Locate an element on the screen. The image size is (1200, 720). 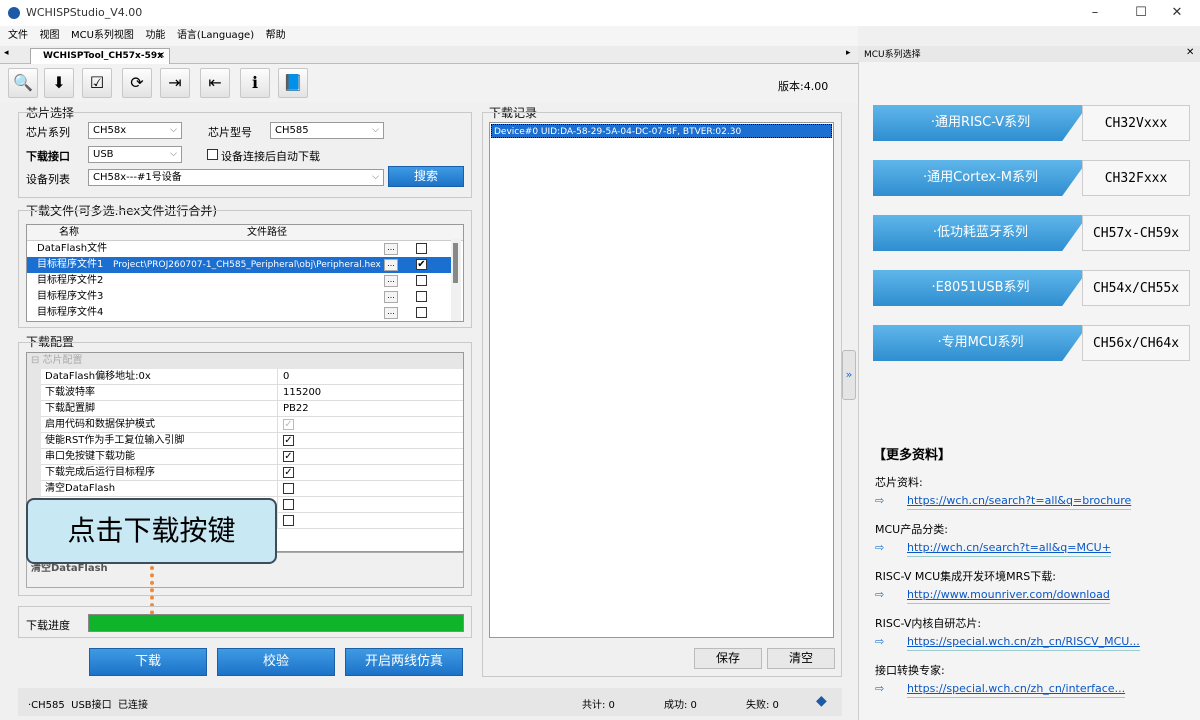
menu-function: 功能 is located at coordinates (155, 35).